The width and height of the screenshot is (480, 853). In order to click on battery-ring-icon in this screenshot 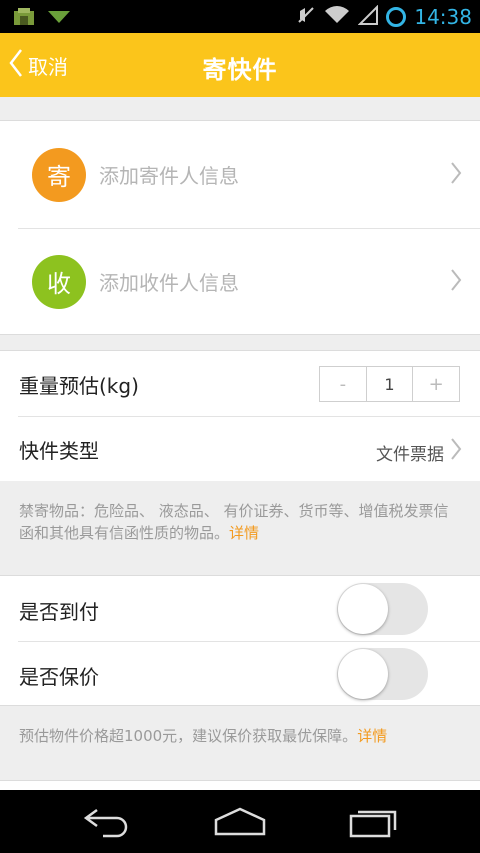, I will do `click(396, 17)`.